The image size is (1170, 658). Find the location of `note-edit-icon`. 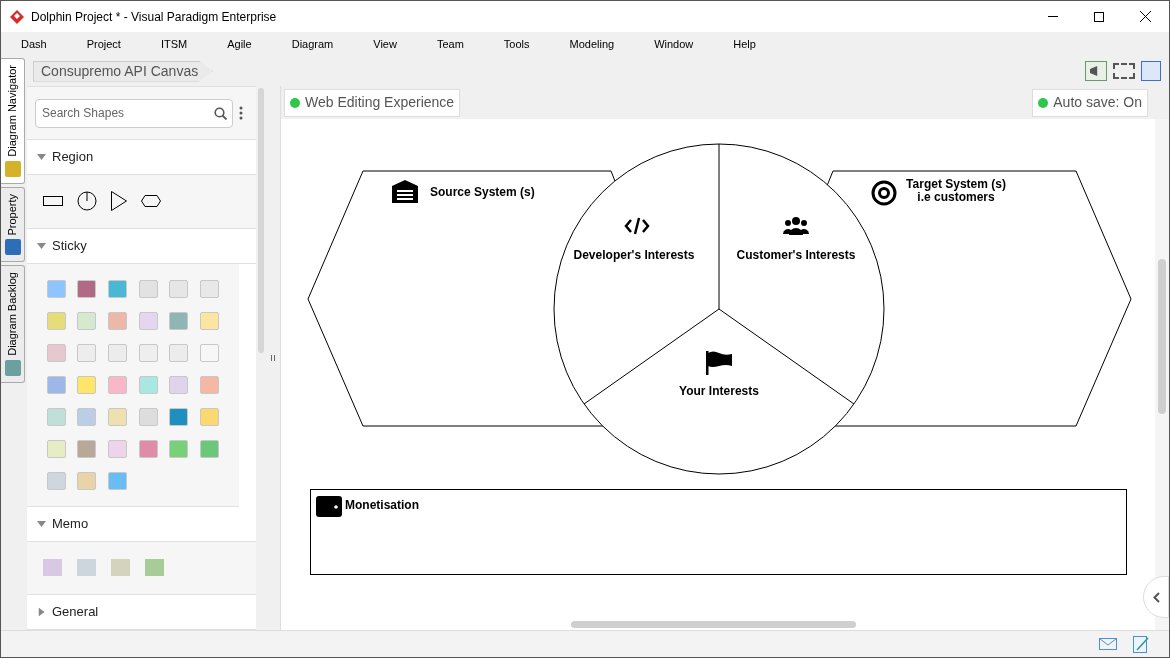

note-edit-icon is located at coordinates (1141, 644).